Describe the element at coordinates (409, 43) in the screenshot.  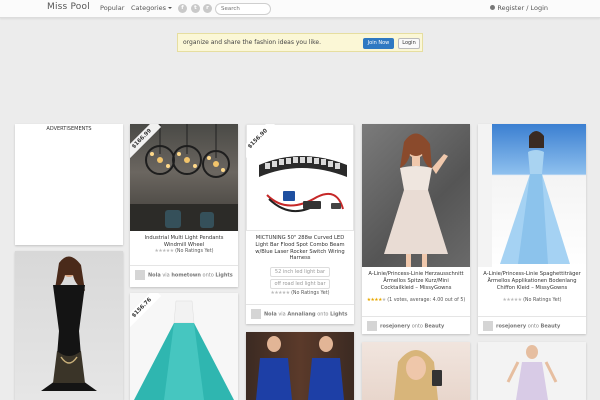
I see `login-button: Login` at that location.